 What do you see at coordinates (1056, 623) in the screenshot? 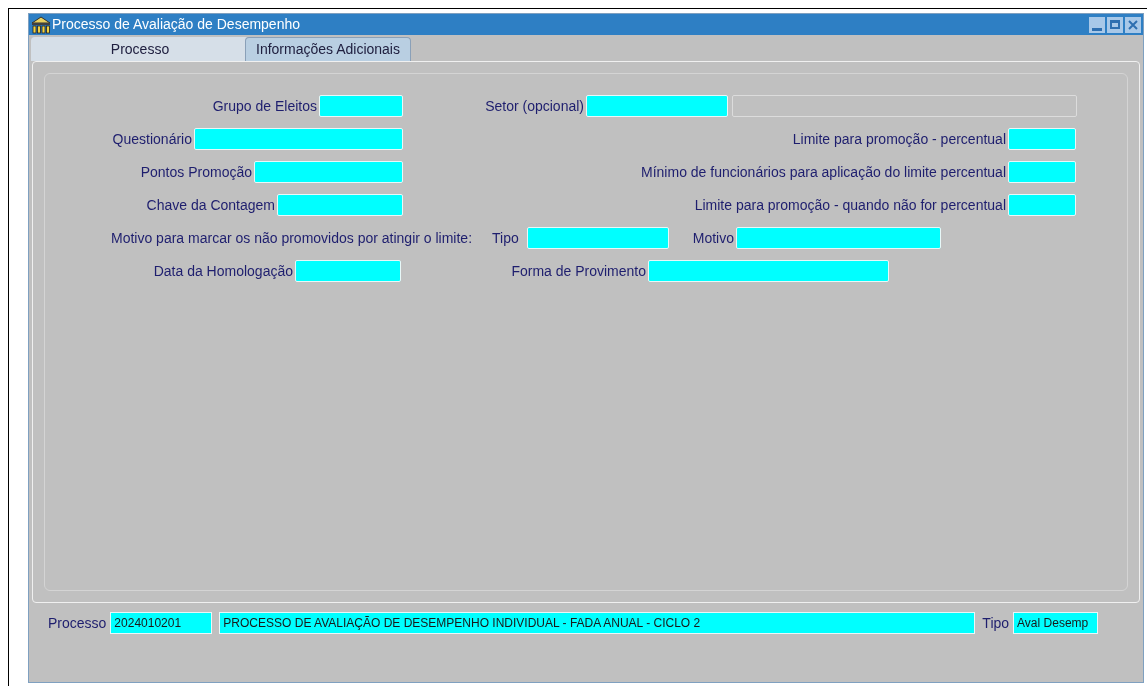
I see `input-field: Aval Desemp` at bounding box center [1056, 623].